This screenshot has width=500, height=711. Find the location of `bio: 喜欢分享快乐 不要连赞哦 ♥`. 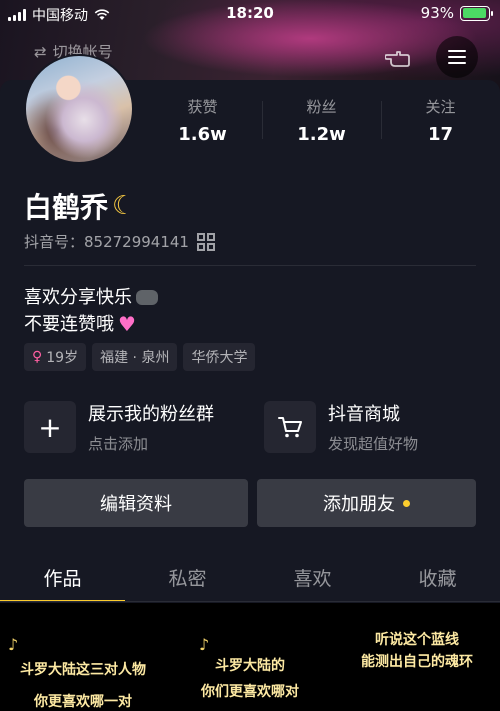

bio: 喜欢分享快乐 不要连赞哦 ♥ is located at coordinates (91, 311).